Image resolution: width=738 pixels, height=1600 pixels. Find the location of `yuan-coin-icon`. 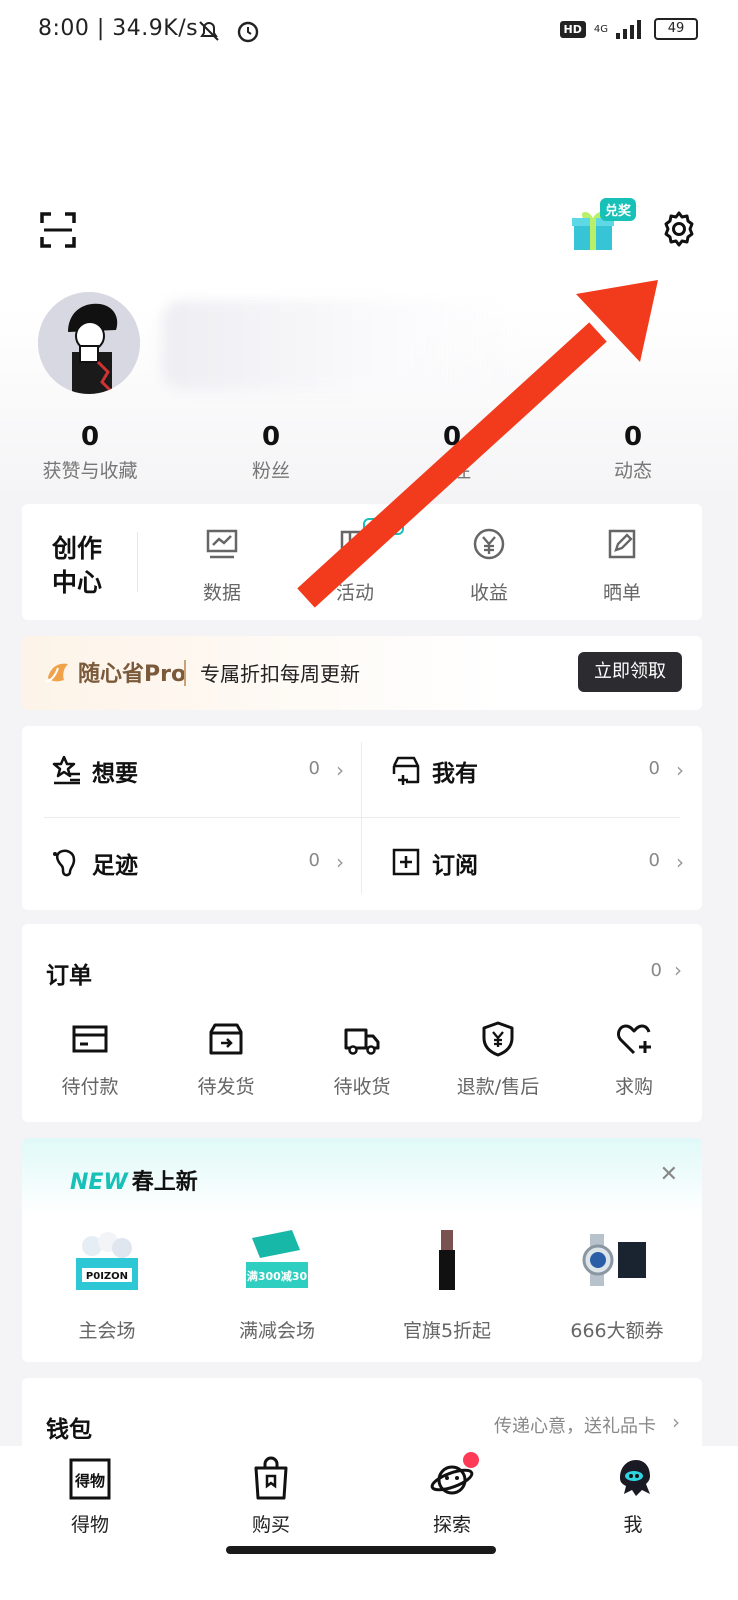

yuan-coin-icon is located at coordinates (489, 544).